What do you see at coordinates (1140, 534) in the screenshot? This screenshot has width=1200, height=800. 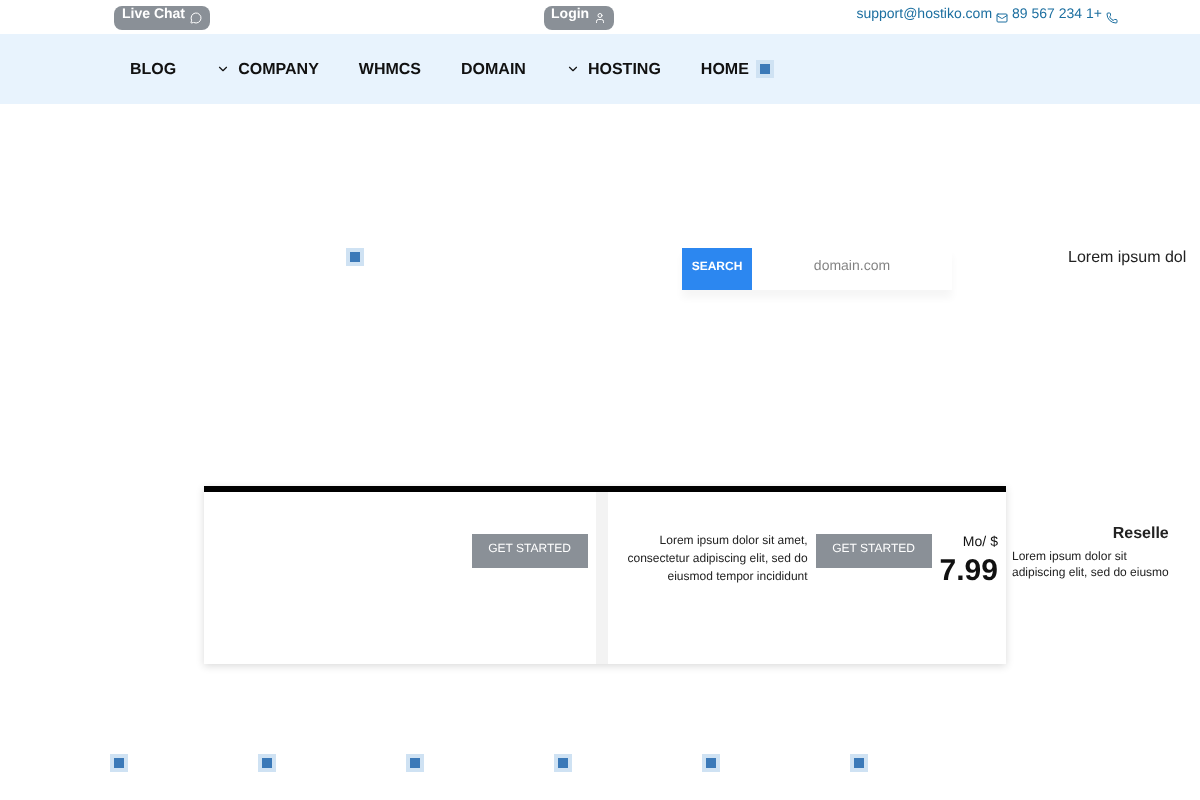 I see `plan-title: Reselle` at bounding box center [1140, 534].